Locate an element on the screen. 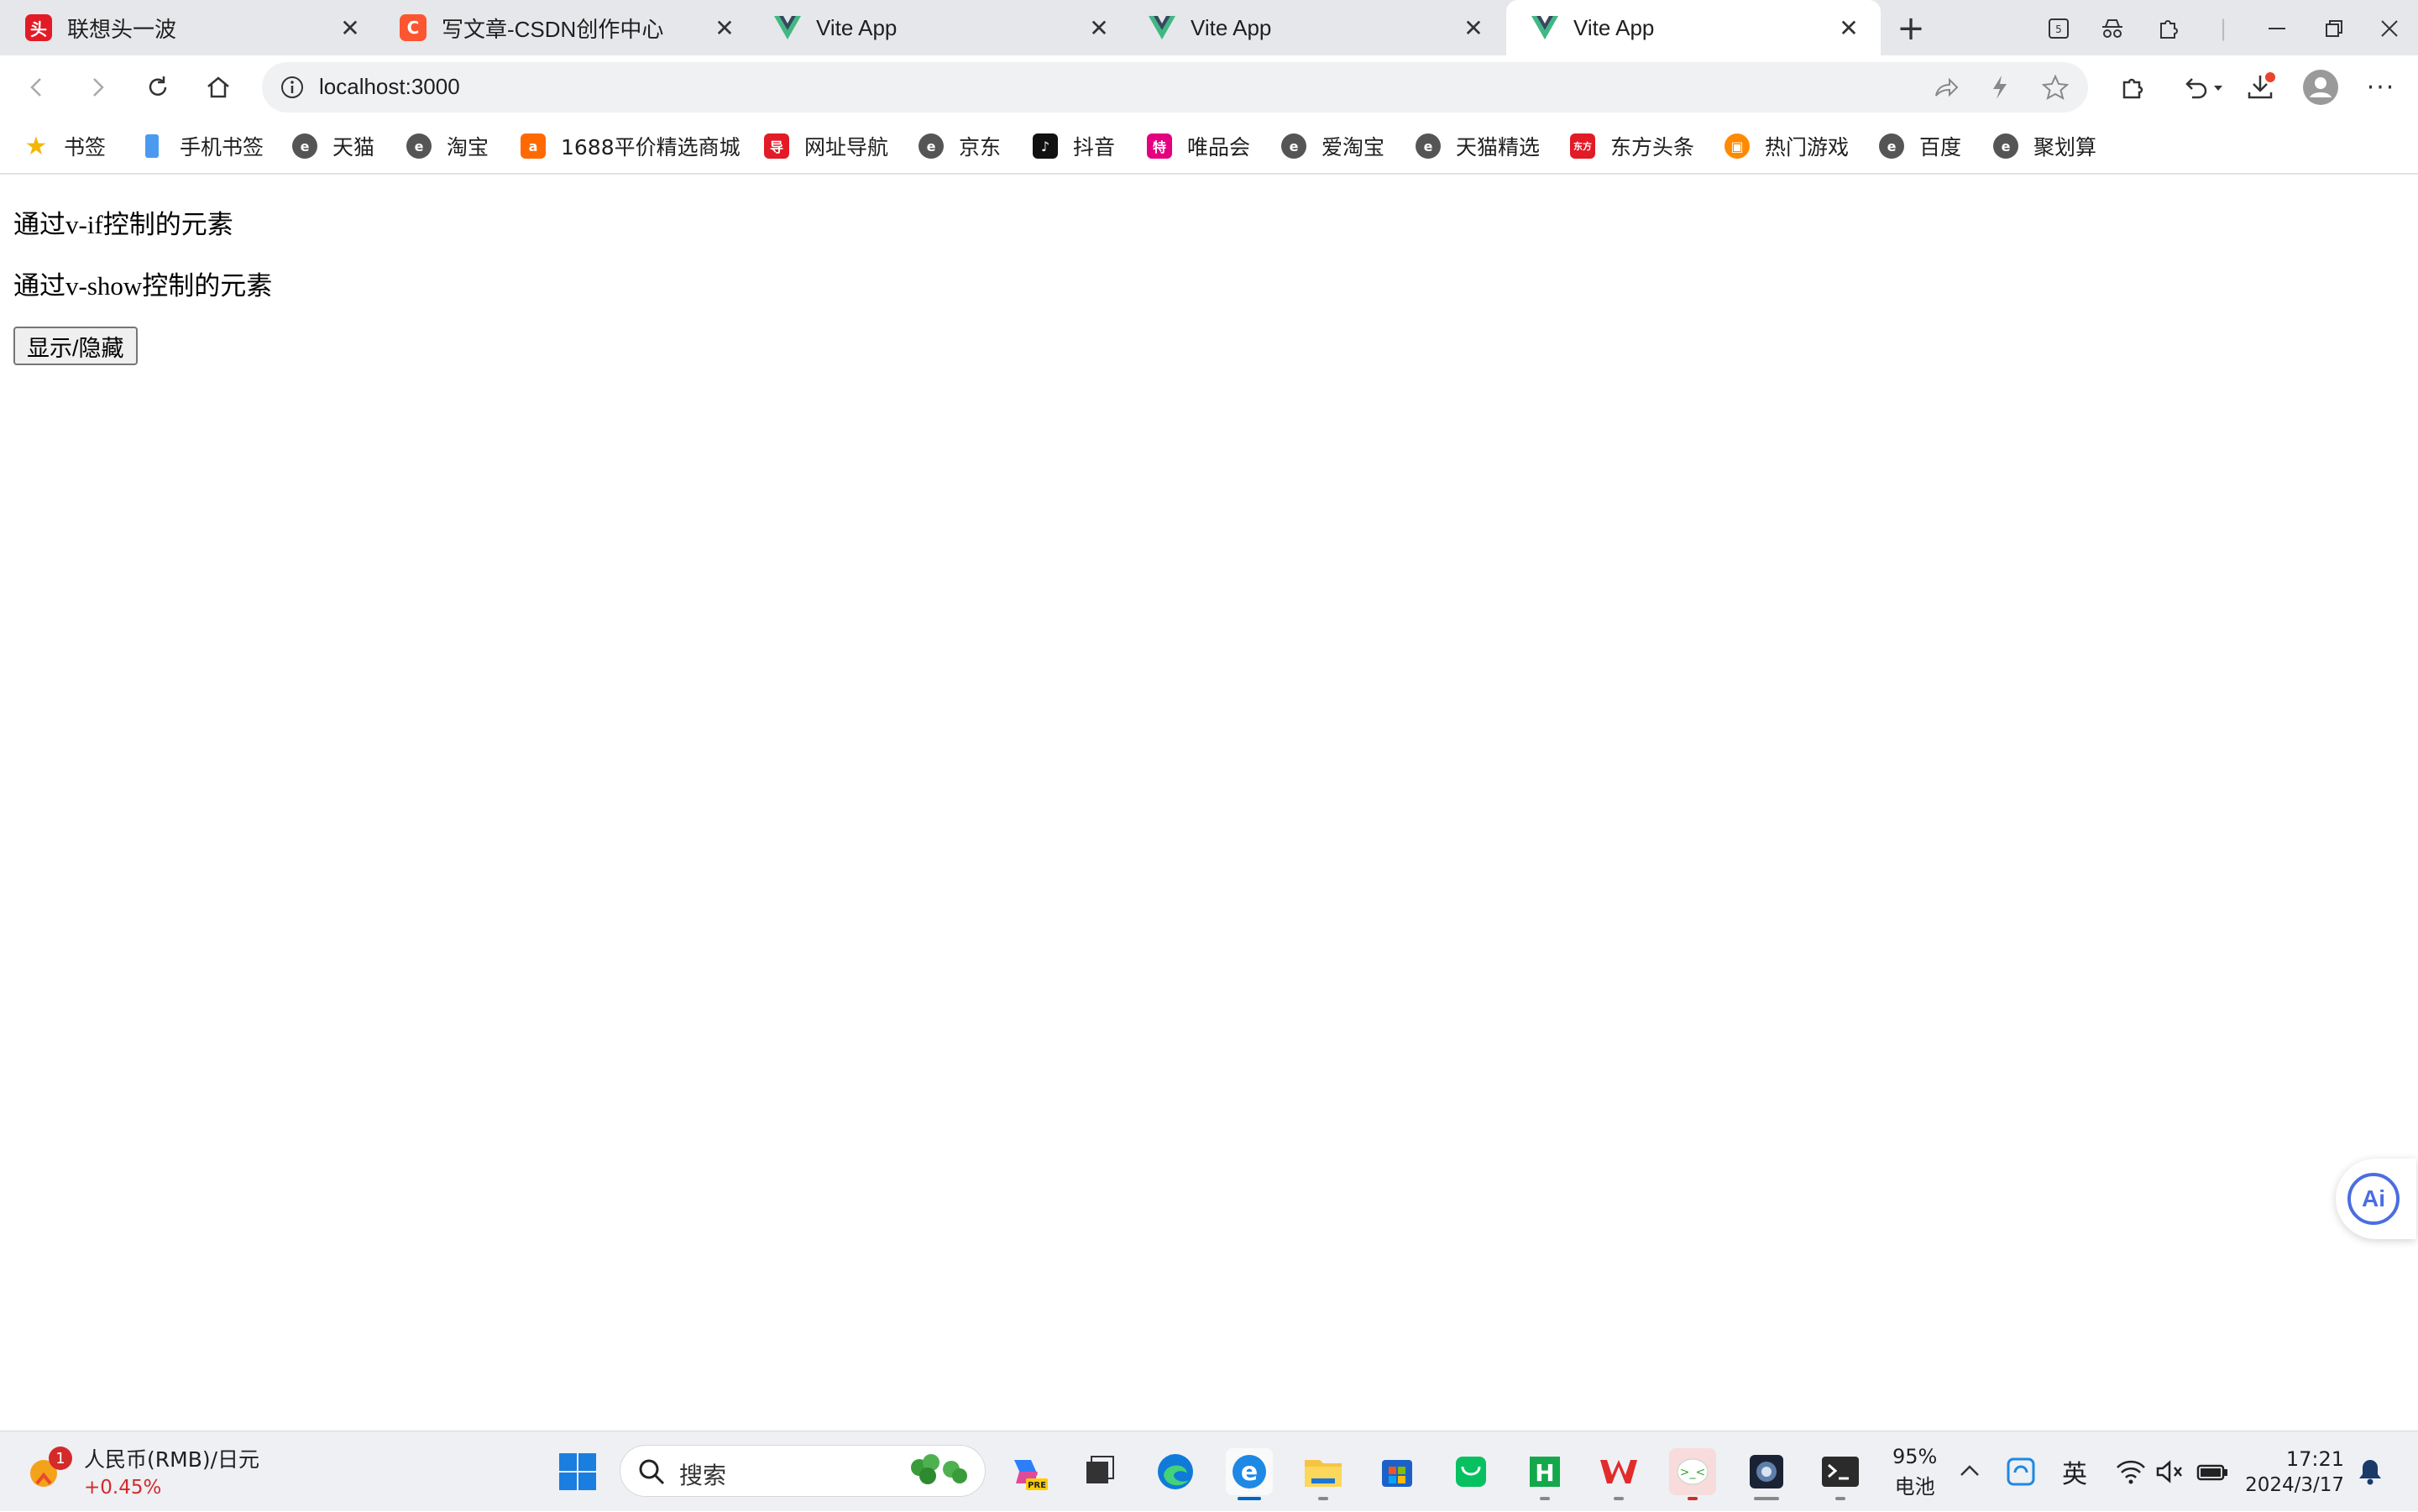  back-arrow-icon is located at coordinates (37, 87).